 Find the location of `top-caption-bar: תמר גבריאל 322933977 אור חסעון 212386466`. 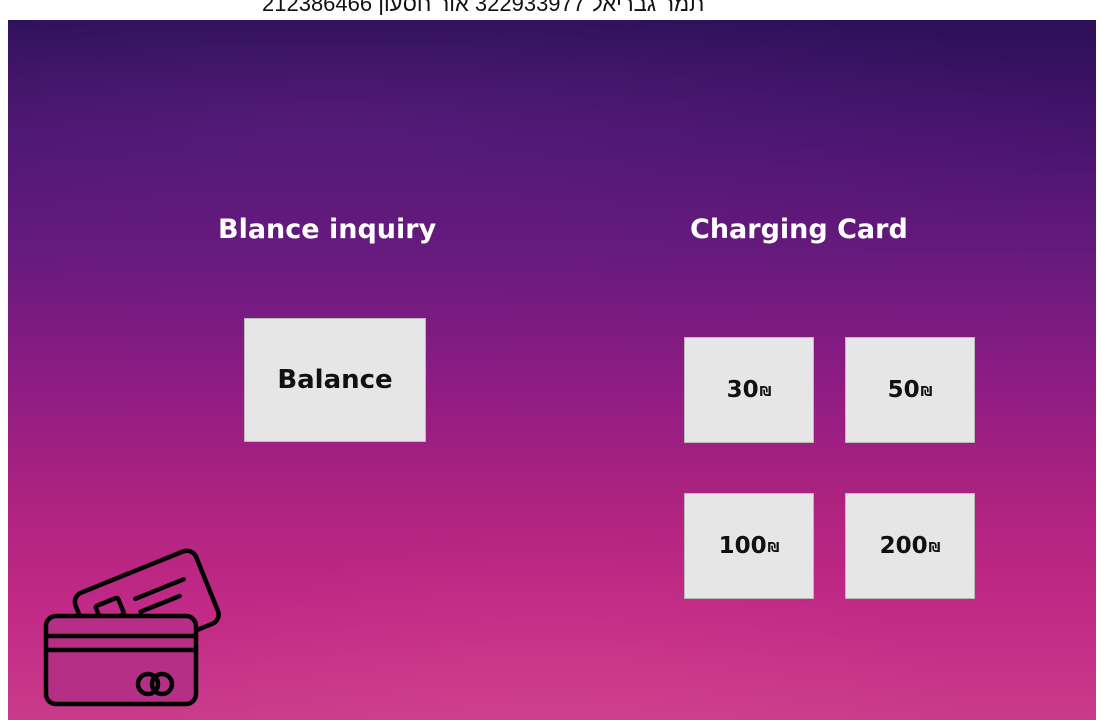

top-caption-bar: תמר גבריאל 322933977 אור חסעון 212386466 is located at coordinates (551, 10).